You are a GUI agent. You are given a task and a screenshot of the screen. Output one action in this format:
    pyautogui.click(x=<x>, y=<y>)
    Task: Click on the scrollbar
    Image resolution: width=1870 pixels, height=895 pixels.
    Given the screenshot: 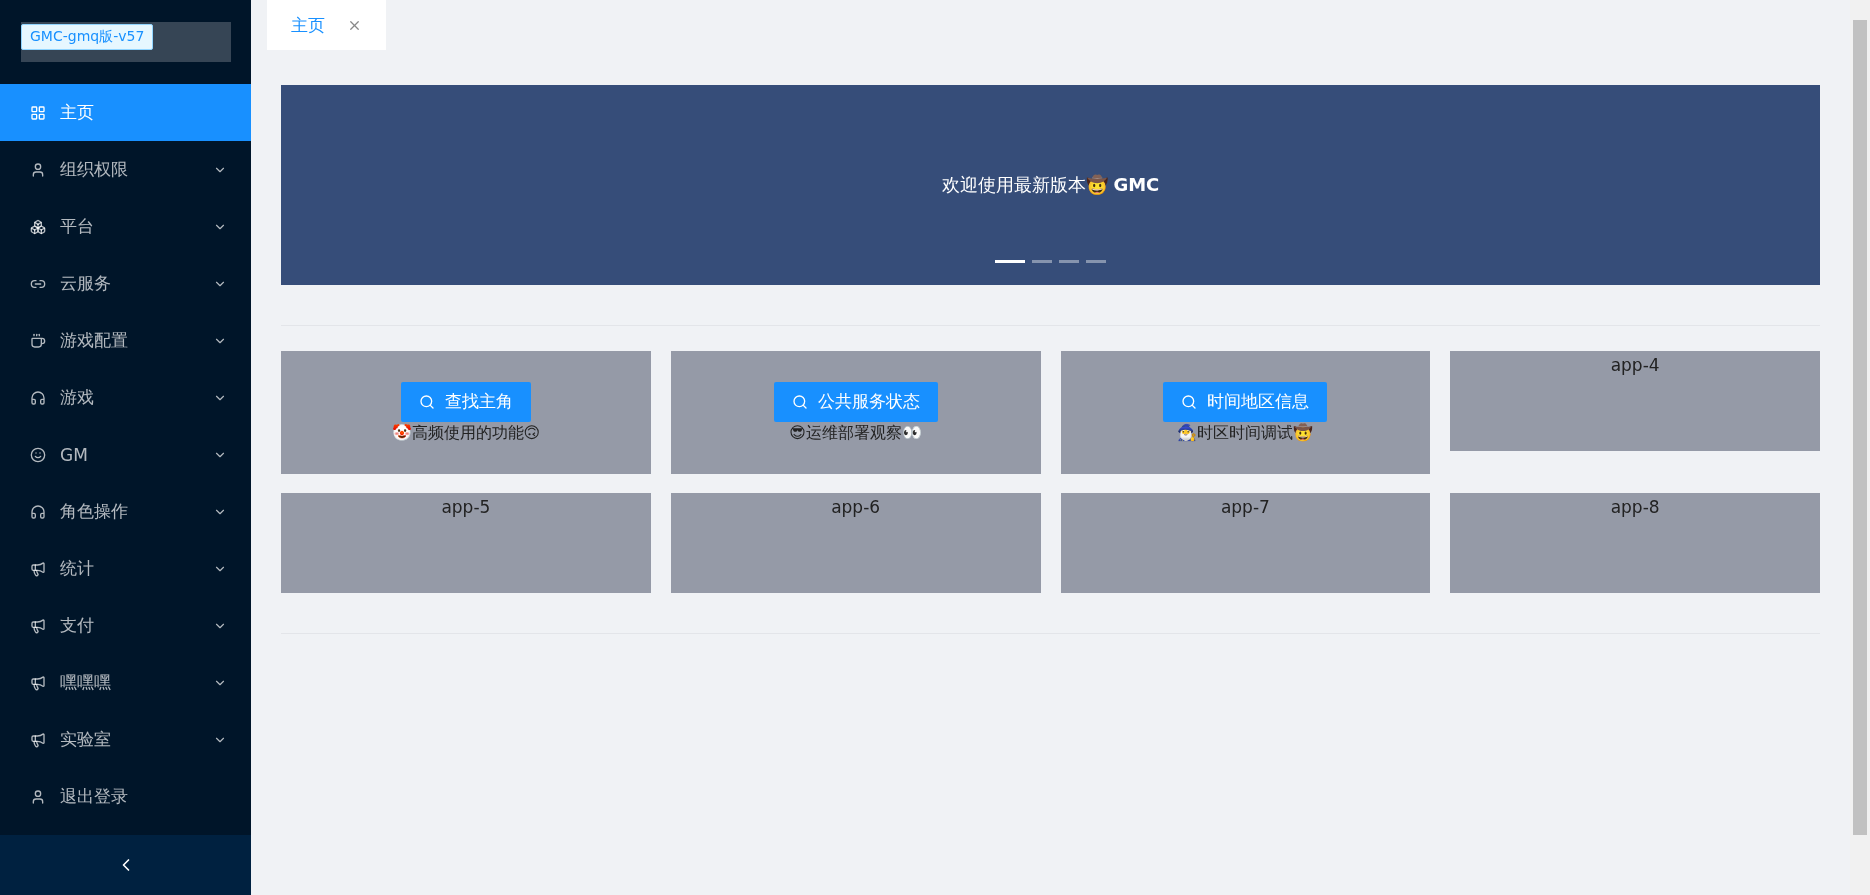 What is the action you would take?
    pyautogui.click(x=1860, y=447)
    